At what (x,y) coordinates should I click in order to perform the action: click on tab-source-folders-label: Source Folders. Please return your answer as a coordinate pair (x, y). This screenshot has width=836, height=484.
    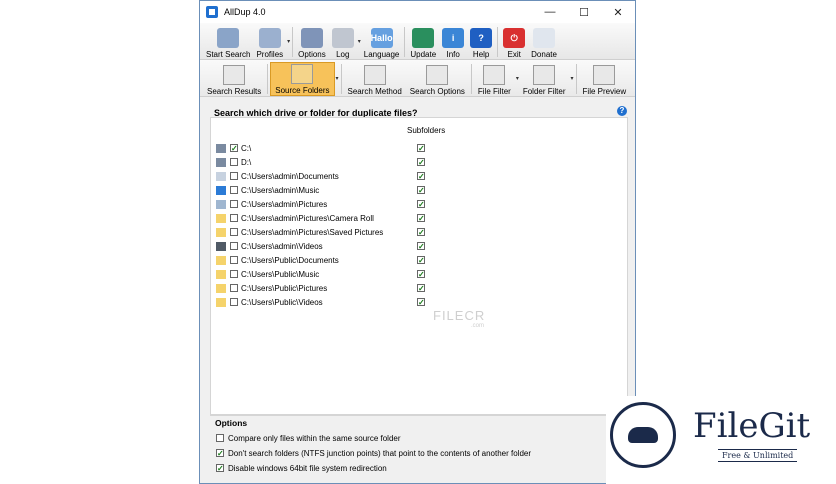
    Looking at the image, I should click on (302, 90).